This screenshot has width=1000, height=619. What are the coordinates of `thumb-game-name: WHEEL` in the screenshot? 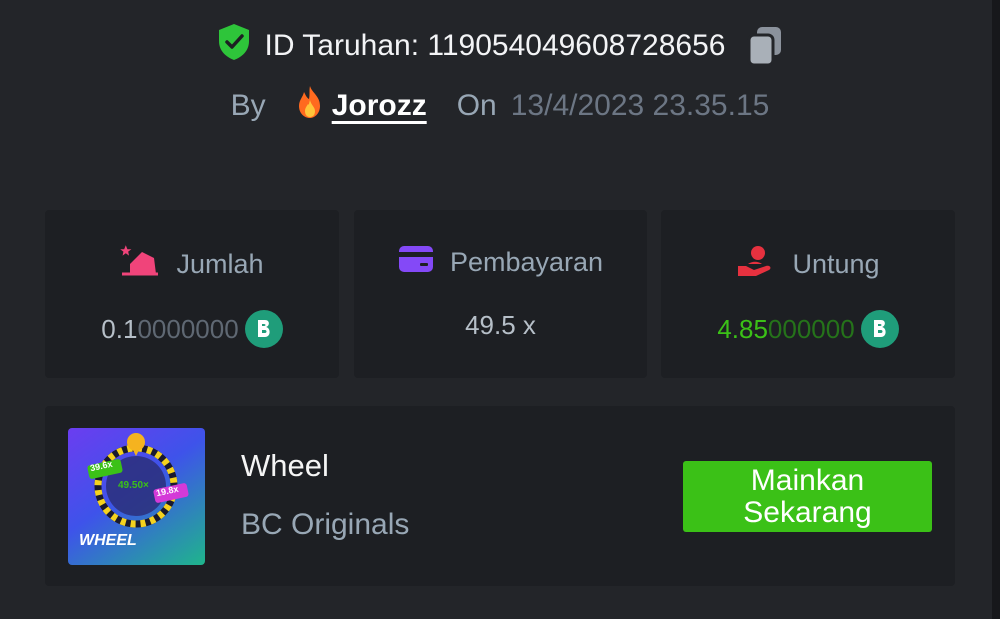 It's located at (108, 540).